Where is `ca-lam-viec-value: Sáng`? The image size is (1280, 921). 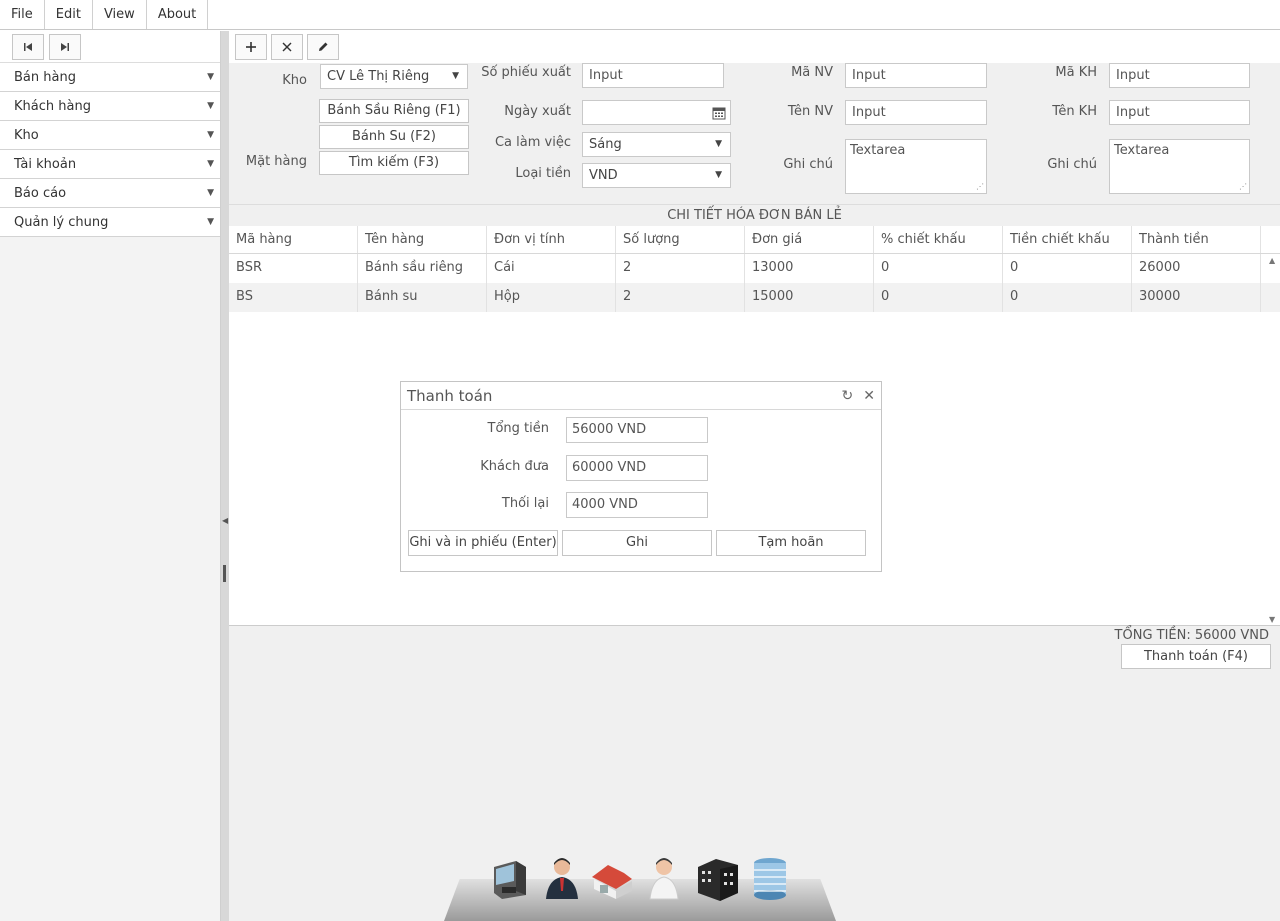
ca-lam-viec-value: Sáng is located at coordinates (605, 144).